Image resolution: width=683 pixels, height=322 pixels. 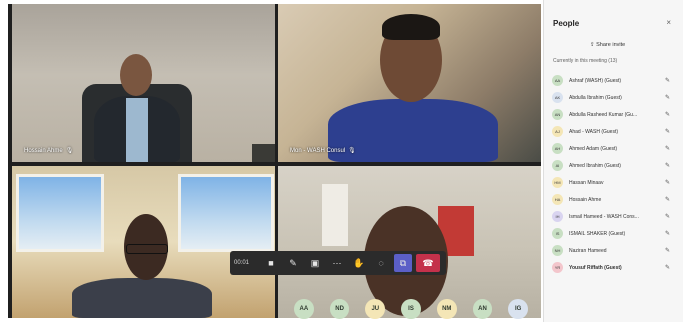 I want to click on participant-name: Hassan Minaav, so click(x=586, y=182).